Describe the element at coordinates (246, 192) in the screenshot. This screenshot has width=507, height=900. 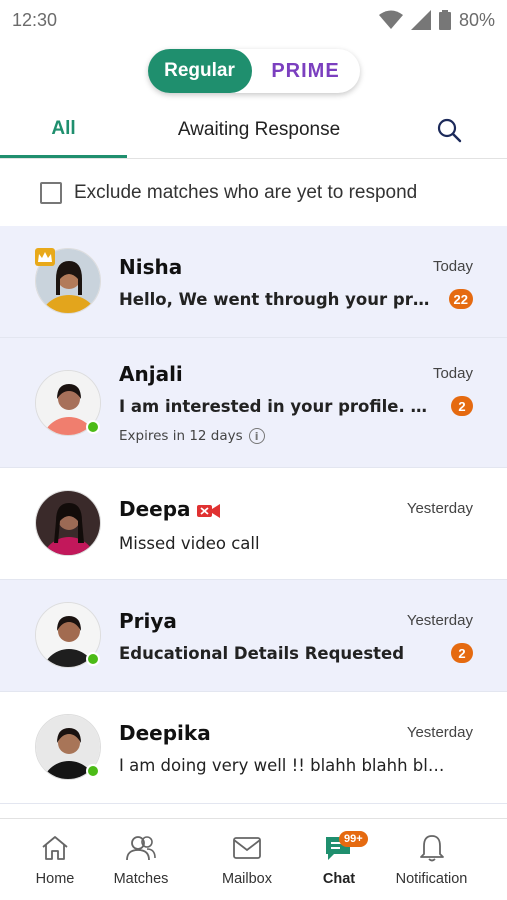
I see `exclude-label: Exclude matches who are yet to respond` at that location.